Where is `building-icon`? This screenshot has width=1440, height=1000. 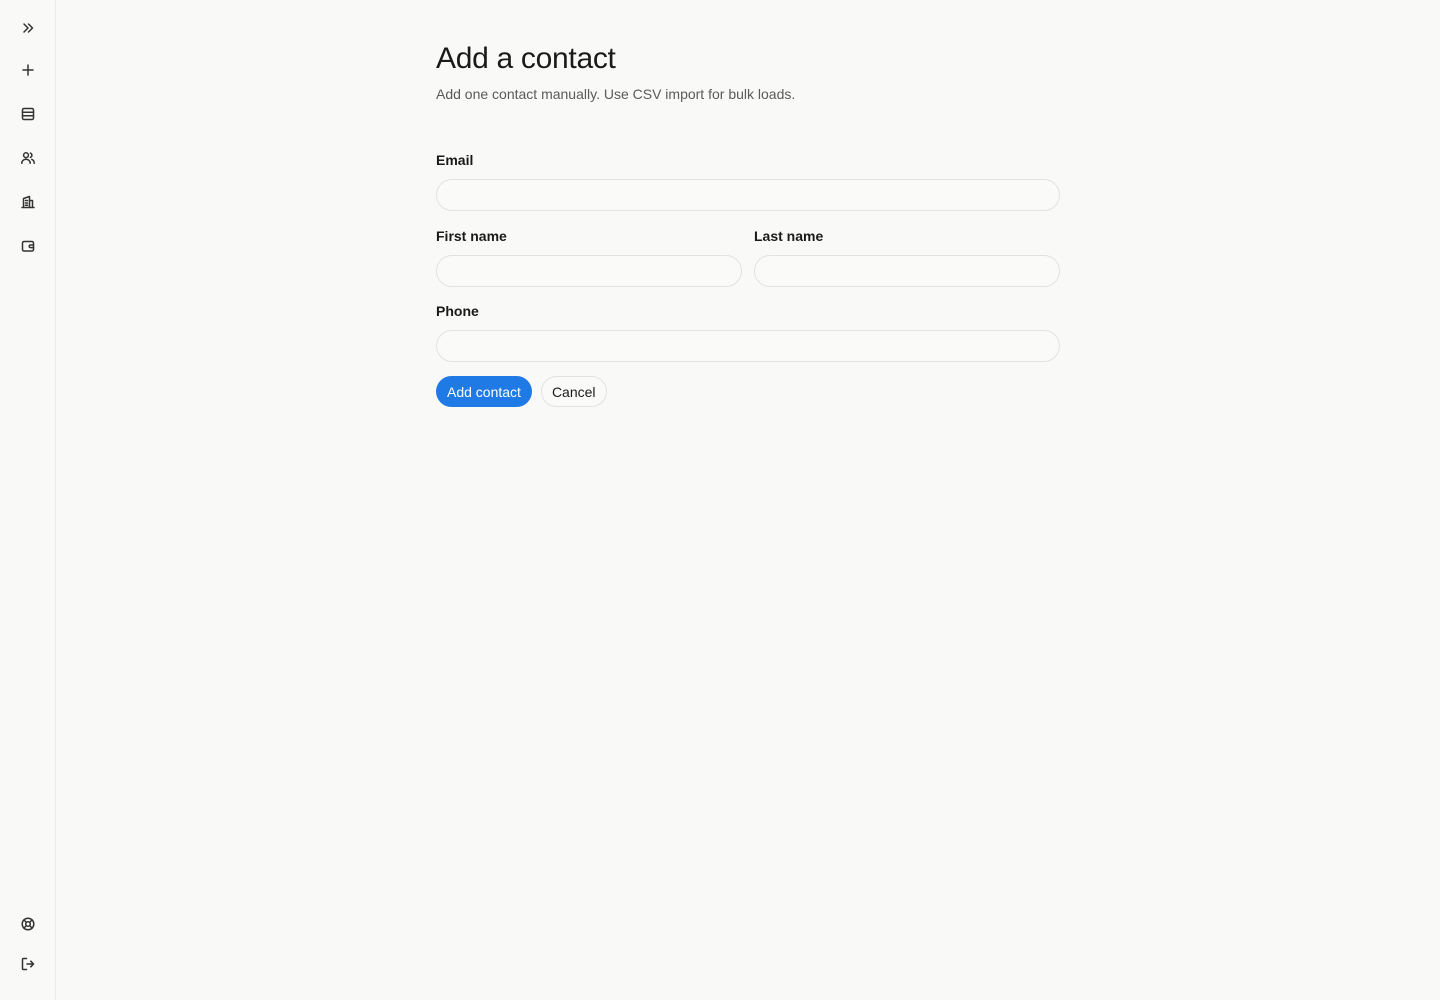 building-icon is located at coordinates (28, 202).